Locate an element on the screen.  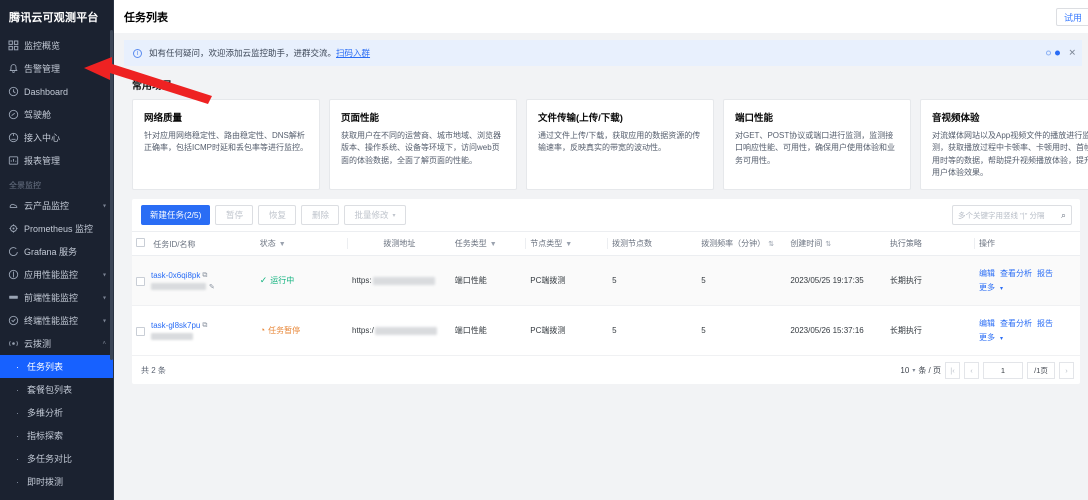
sidebar-item-prometheus: Prometheus 监控 is located at coordinates (56, 228).